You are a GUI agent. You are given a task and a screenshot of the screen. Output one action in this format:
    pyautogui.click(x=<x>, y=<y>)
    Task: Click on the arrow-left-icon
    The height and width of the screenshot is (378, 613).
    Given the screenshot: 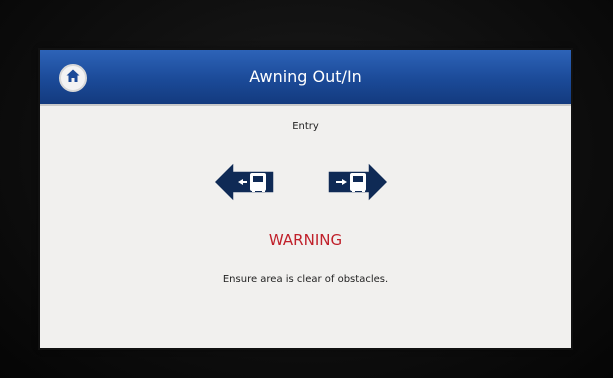 What is the action you would take?
    pyautogui.click(x=243, y=182)
    